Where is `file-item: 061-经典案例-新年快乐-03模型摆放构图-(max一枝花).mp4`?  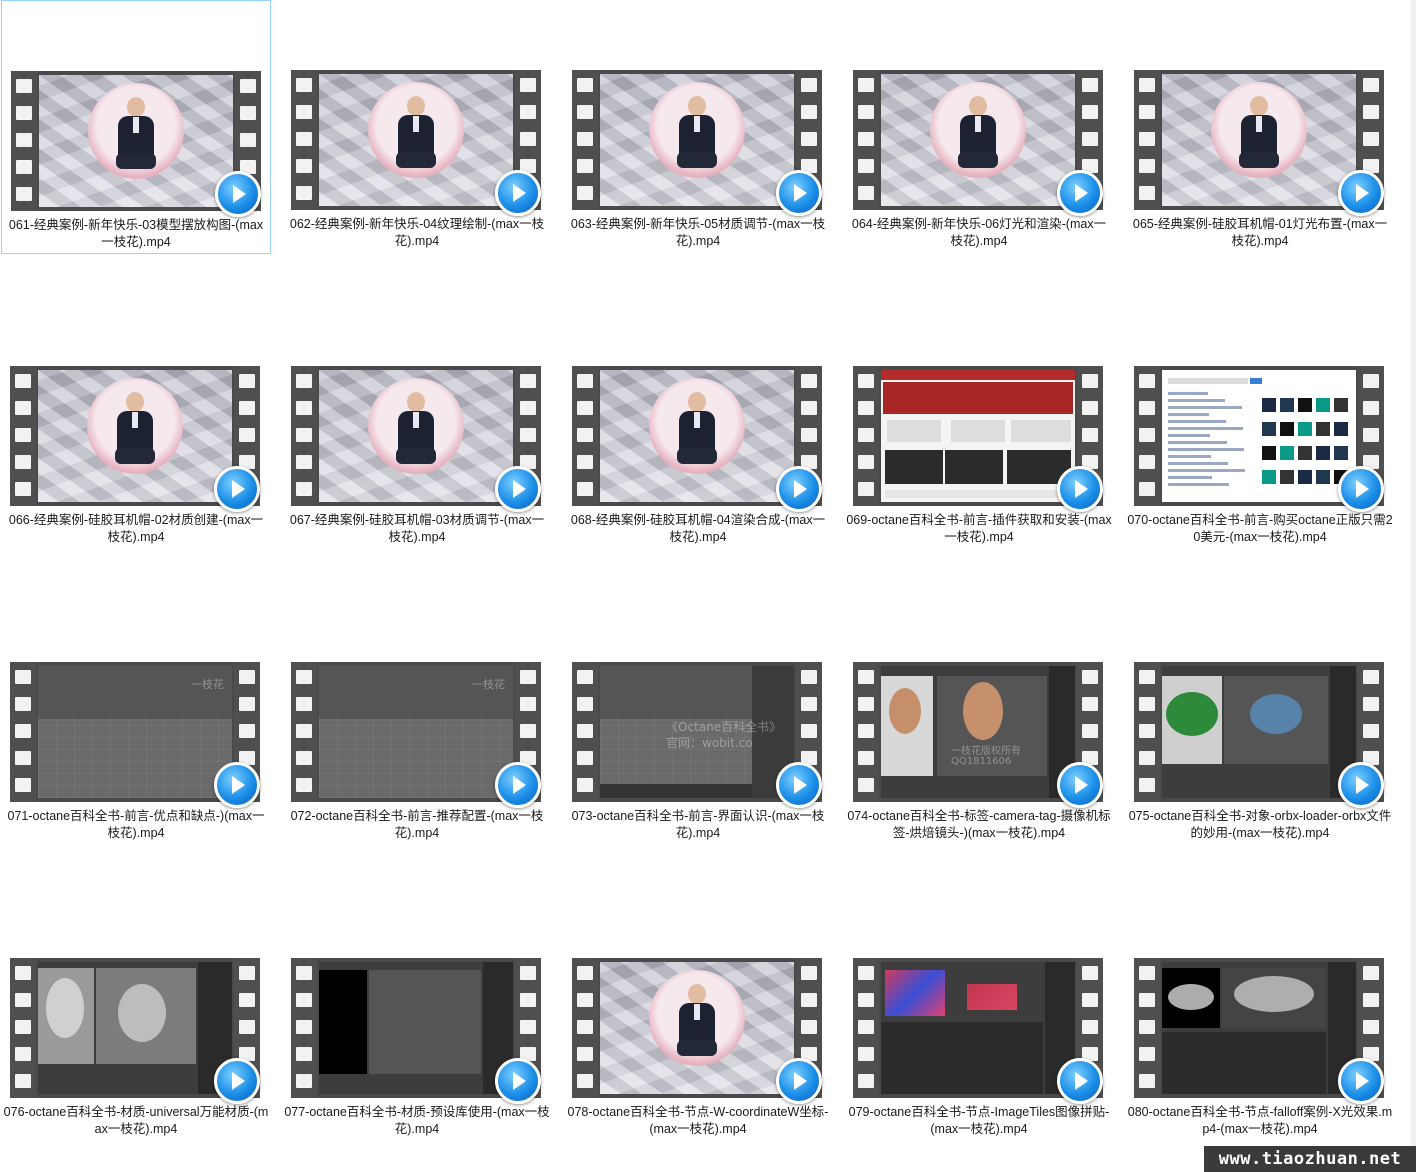
file-item: 061-经典案例-新年快乐-03模型摆放构图-(max一枝花).mp4 is located at coordinates (136, 127).